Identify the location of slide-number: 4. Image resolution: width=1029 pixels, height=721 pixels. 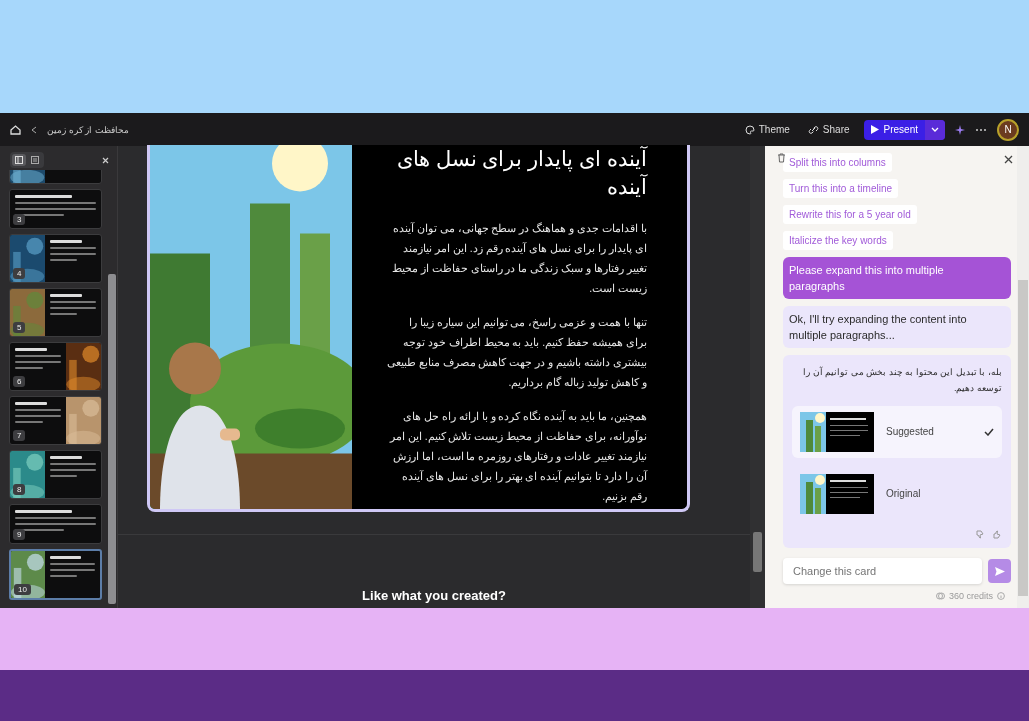
(19, 273).